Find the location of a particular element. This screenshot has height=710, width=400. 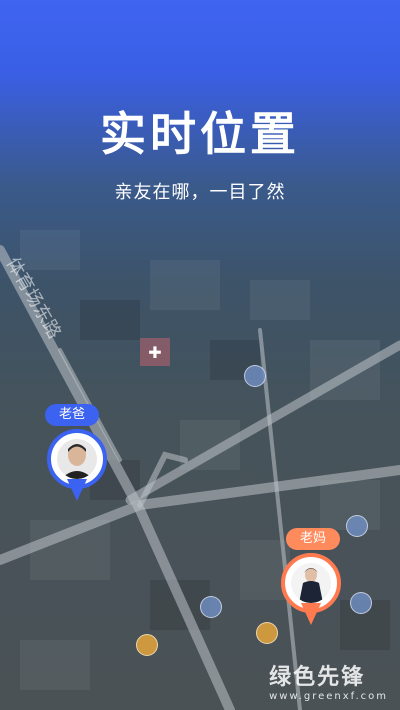

pin-label-mom: 老妈 is located at coordinates (313, 539).